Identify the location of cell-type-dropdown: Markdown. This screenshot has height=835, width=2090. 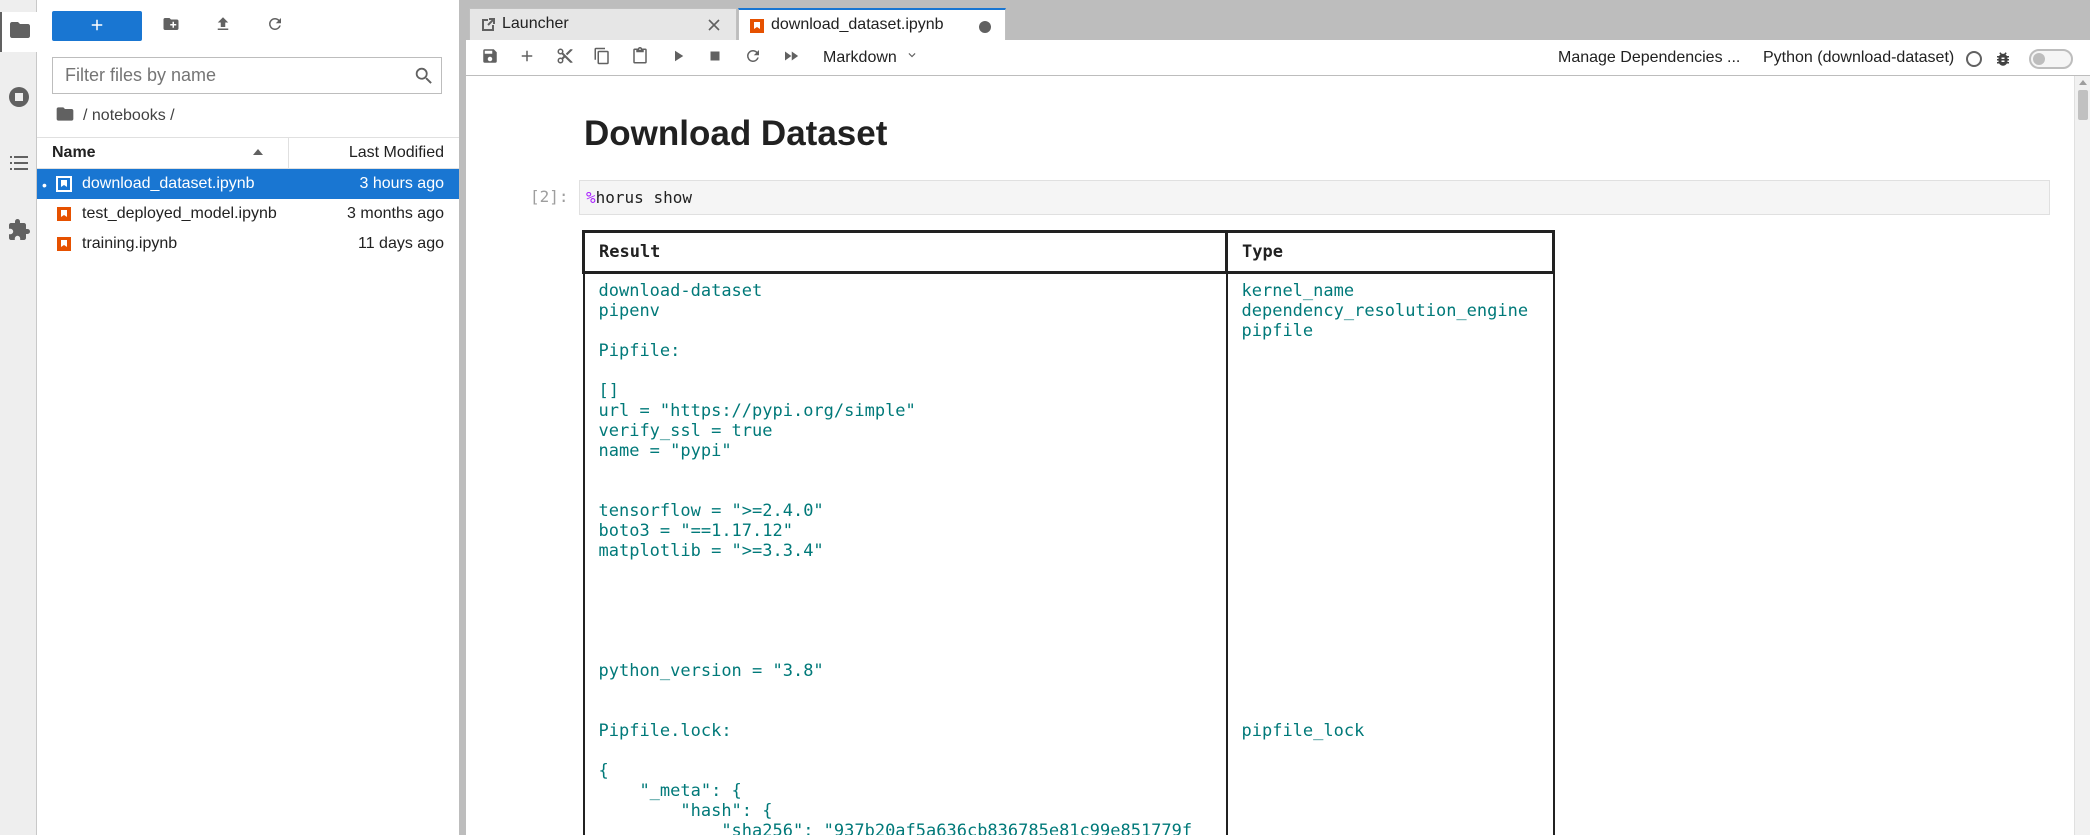
(871, 58).